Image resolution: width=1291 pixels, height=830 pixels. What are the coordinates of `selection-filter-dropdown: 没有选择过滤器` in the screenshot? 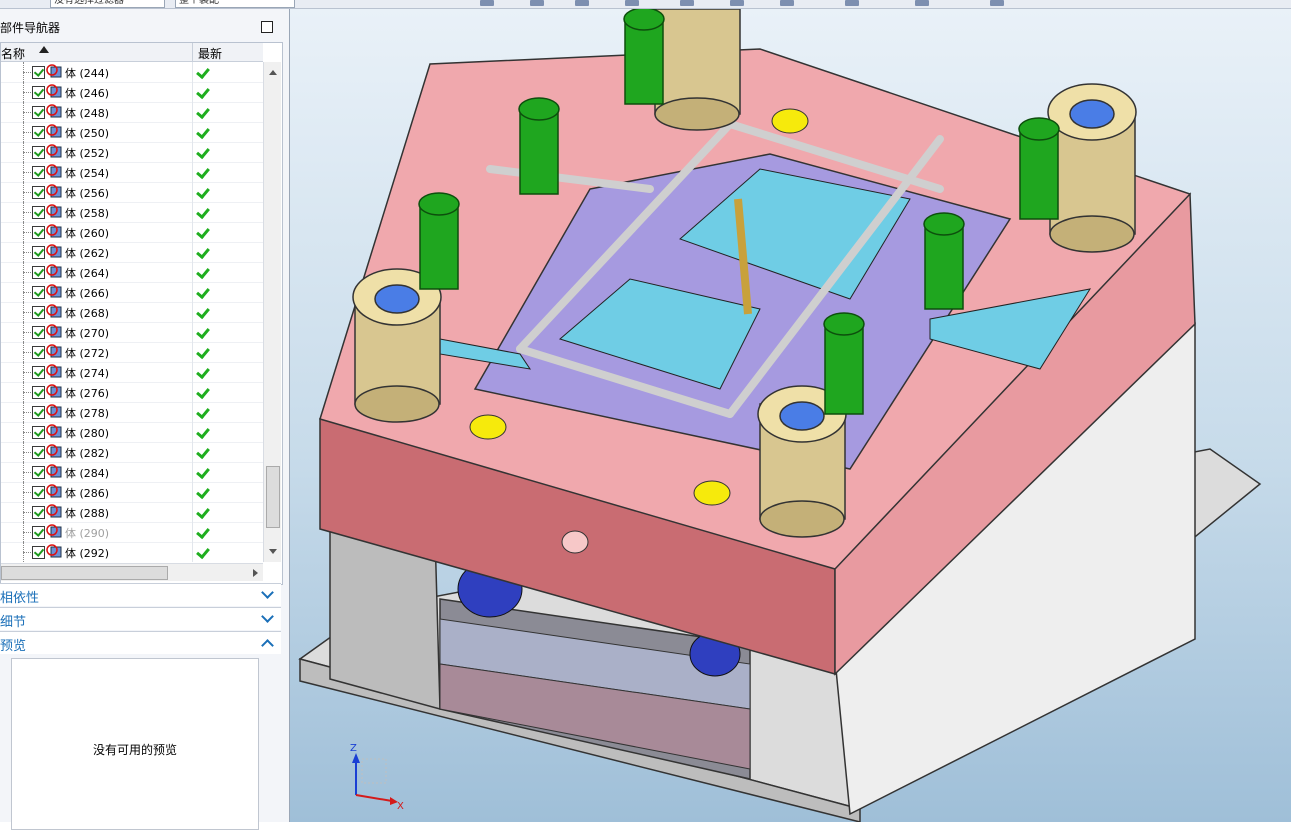 It's located at (107, 4).